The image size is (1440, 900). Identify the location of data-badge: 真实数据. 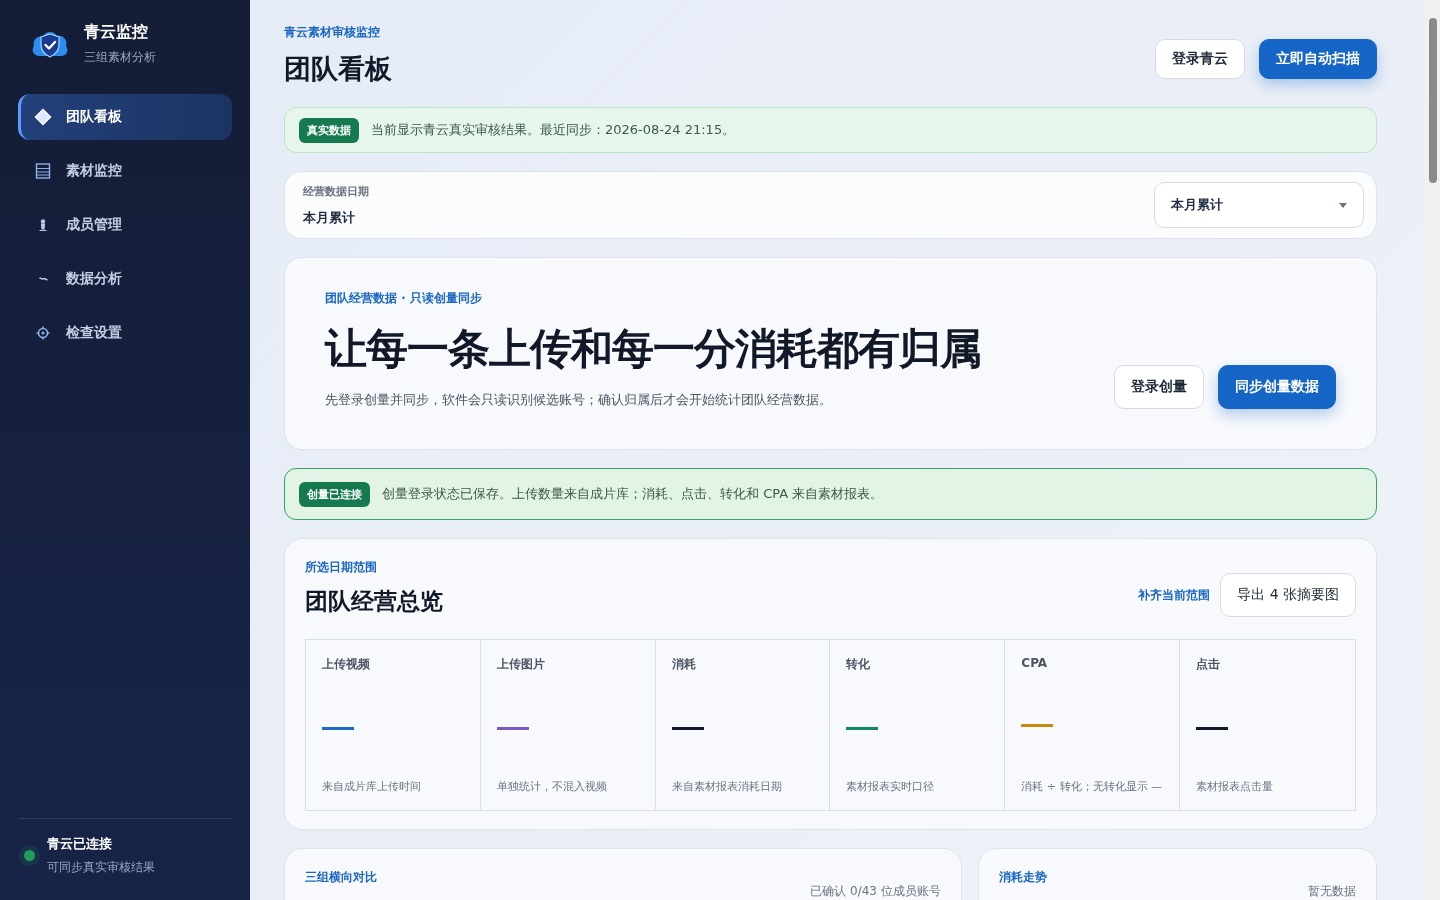
(329, 130).